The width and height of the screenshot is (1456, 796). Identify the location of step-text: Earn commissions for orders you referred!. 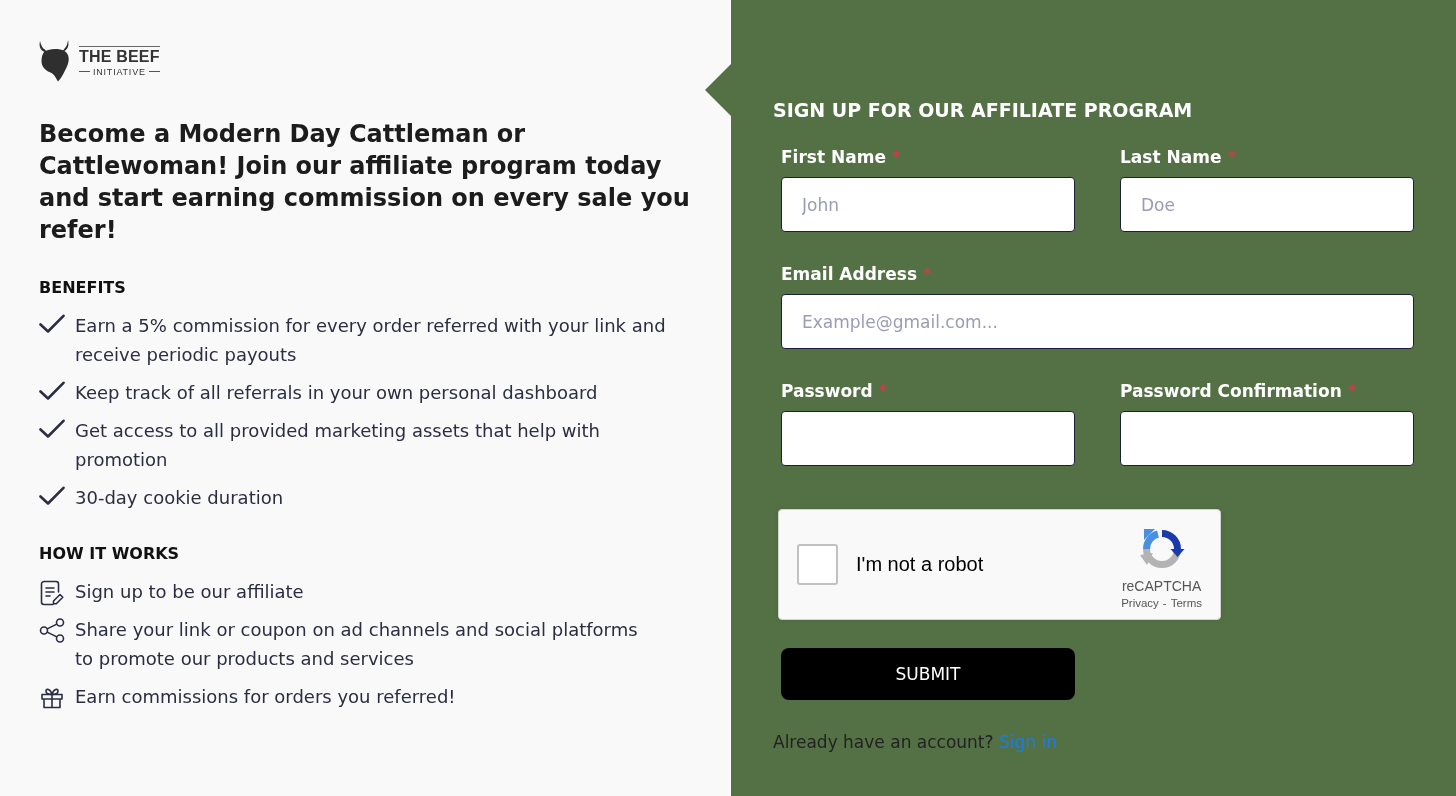
(265, 697).